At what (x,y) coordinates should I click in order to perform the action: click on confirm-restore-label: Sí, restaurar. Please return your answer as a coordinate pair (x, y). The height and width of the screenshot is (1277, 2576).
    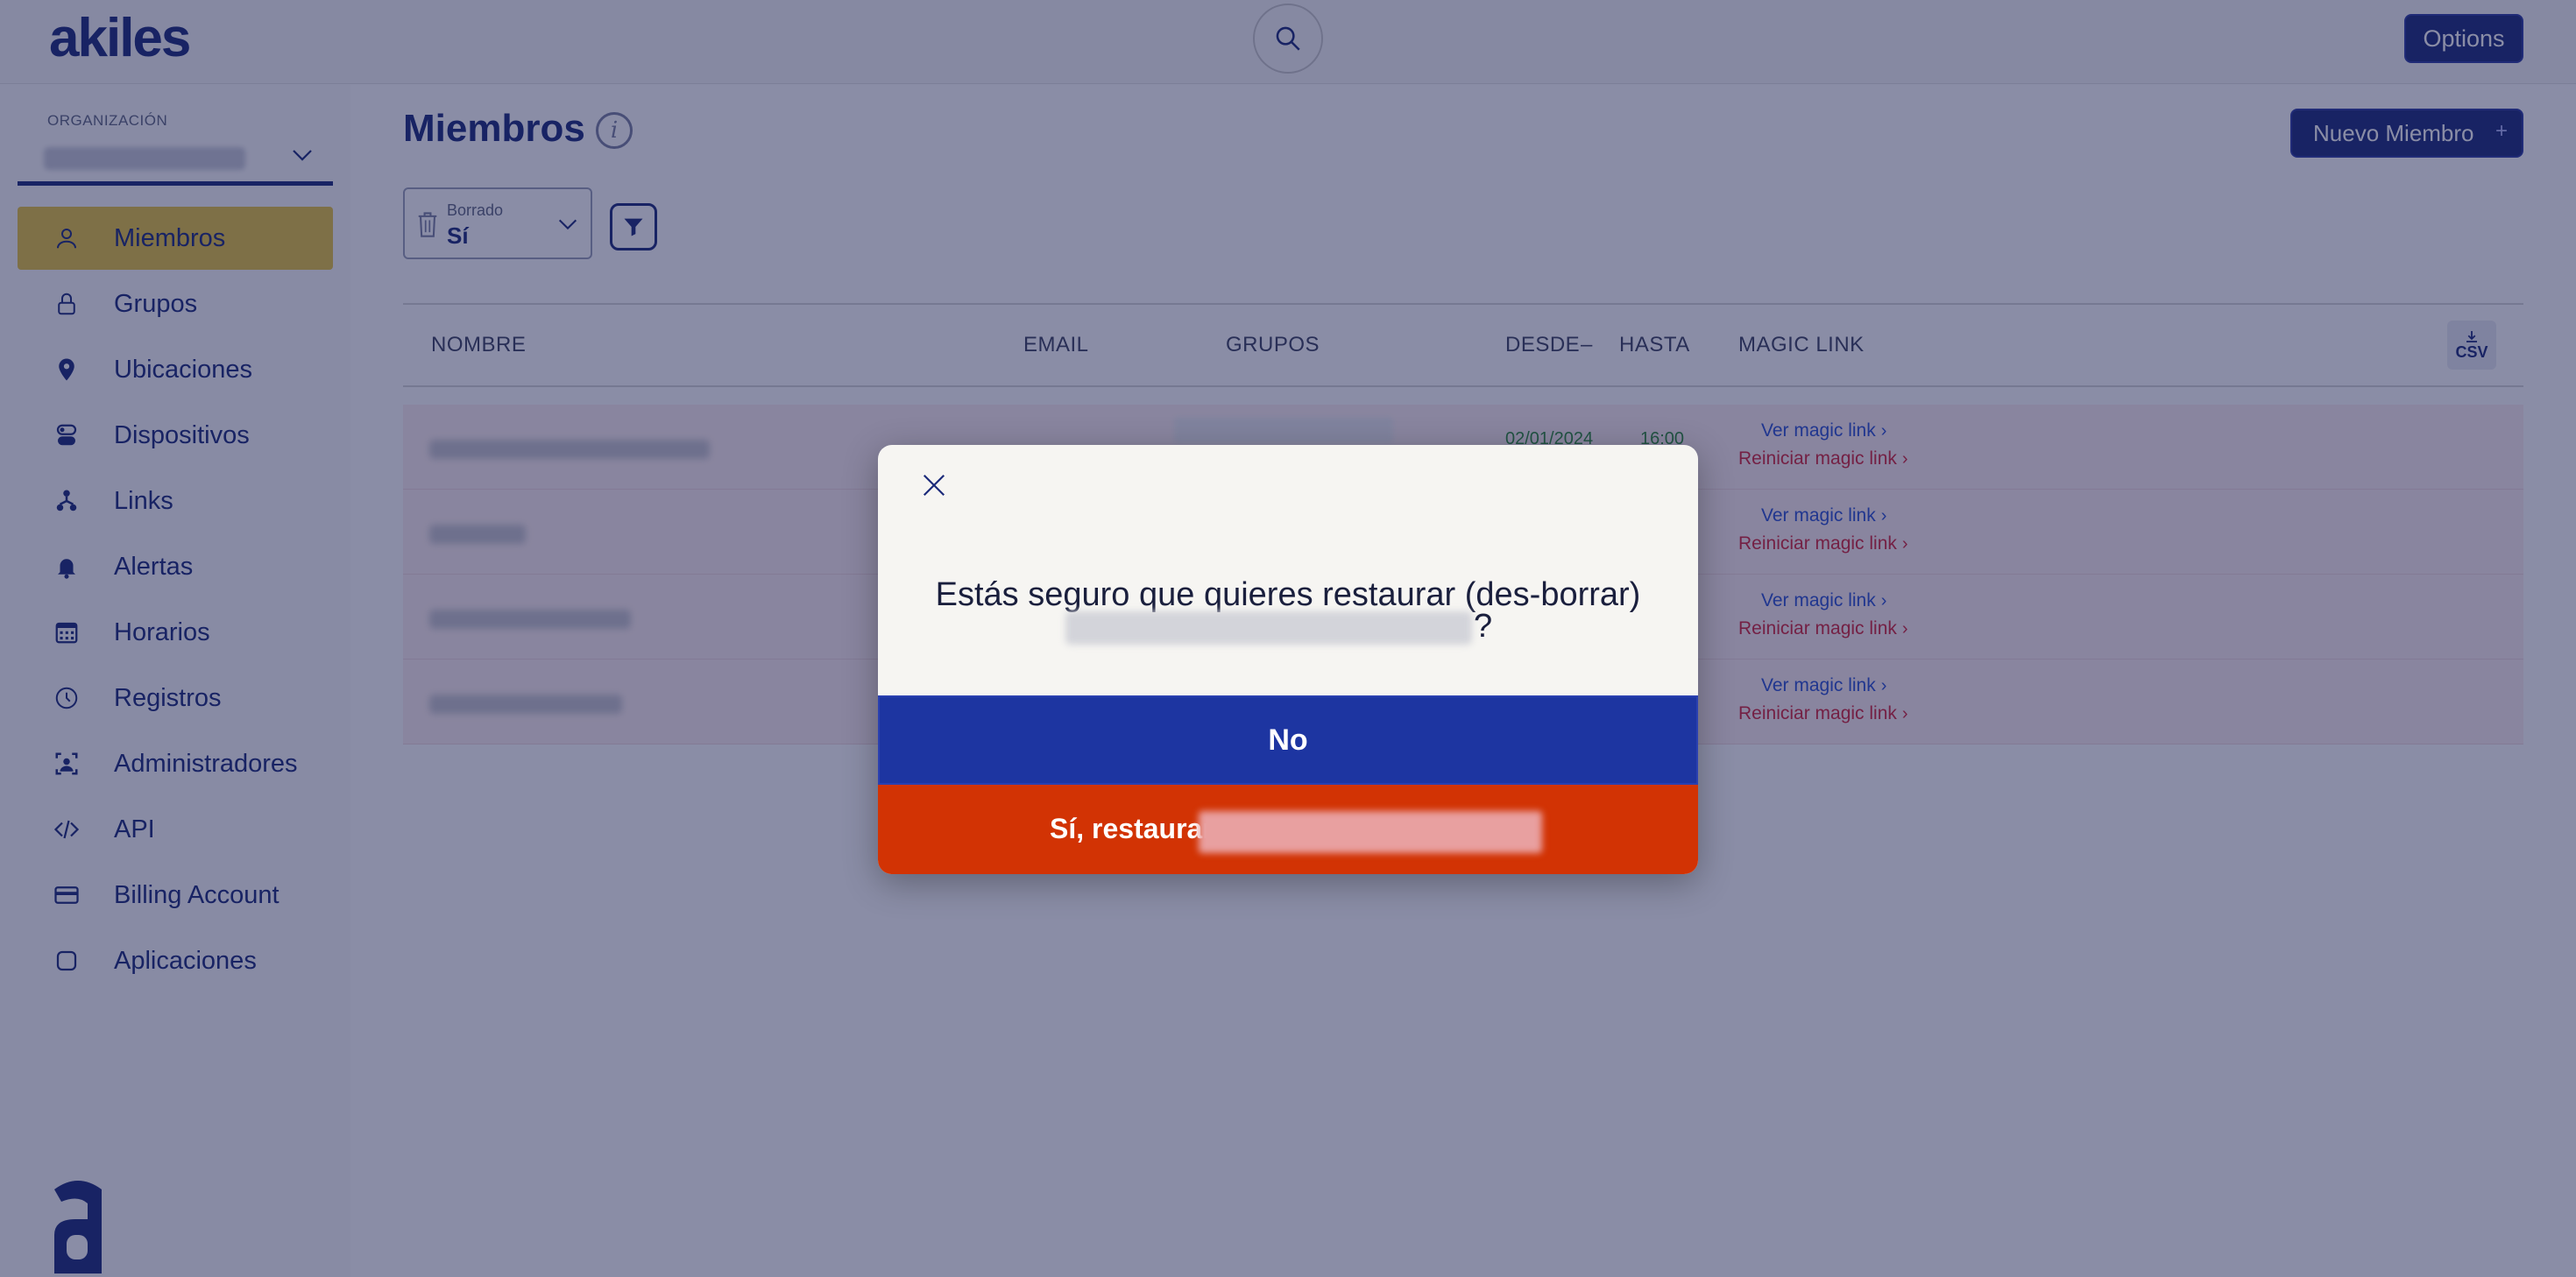
    Looking at the image, I should click on (1132, 829).